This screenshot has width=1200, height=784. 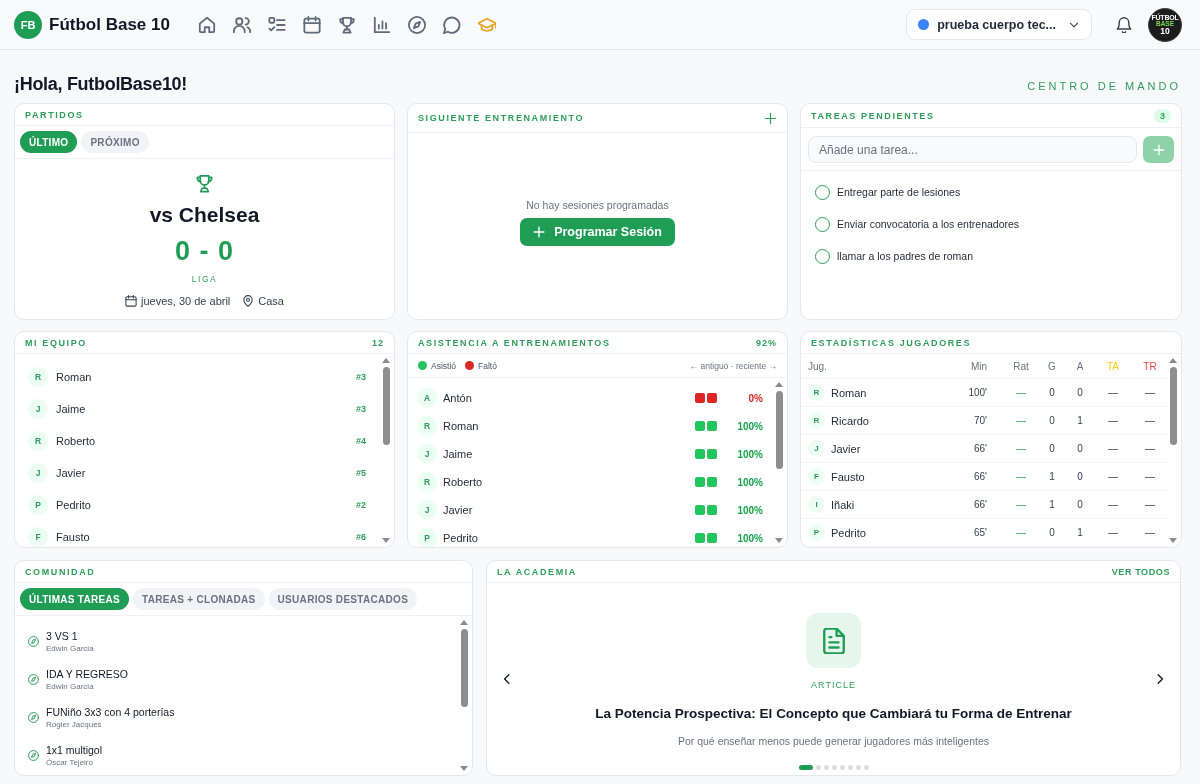 What do you see at coordinates (271, 301) in the screenshot?
I see `match-venue: Casa` at bounding box center [271, 301].